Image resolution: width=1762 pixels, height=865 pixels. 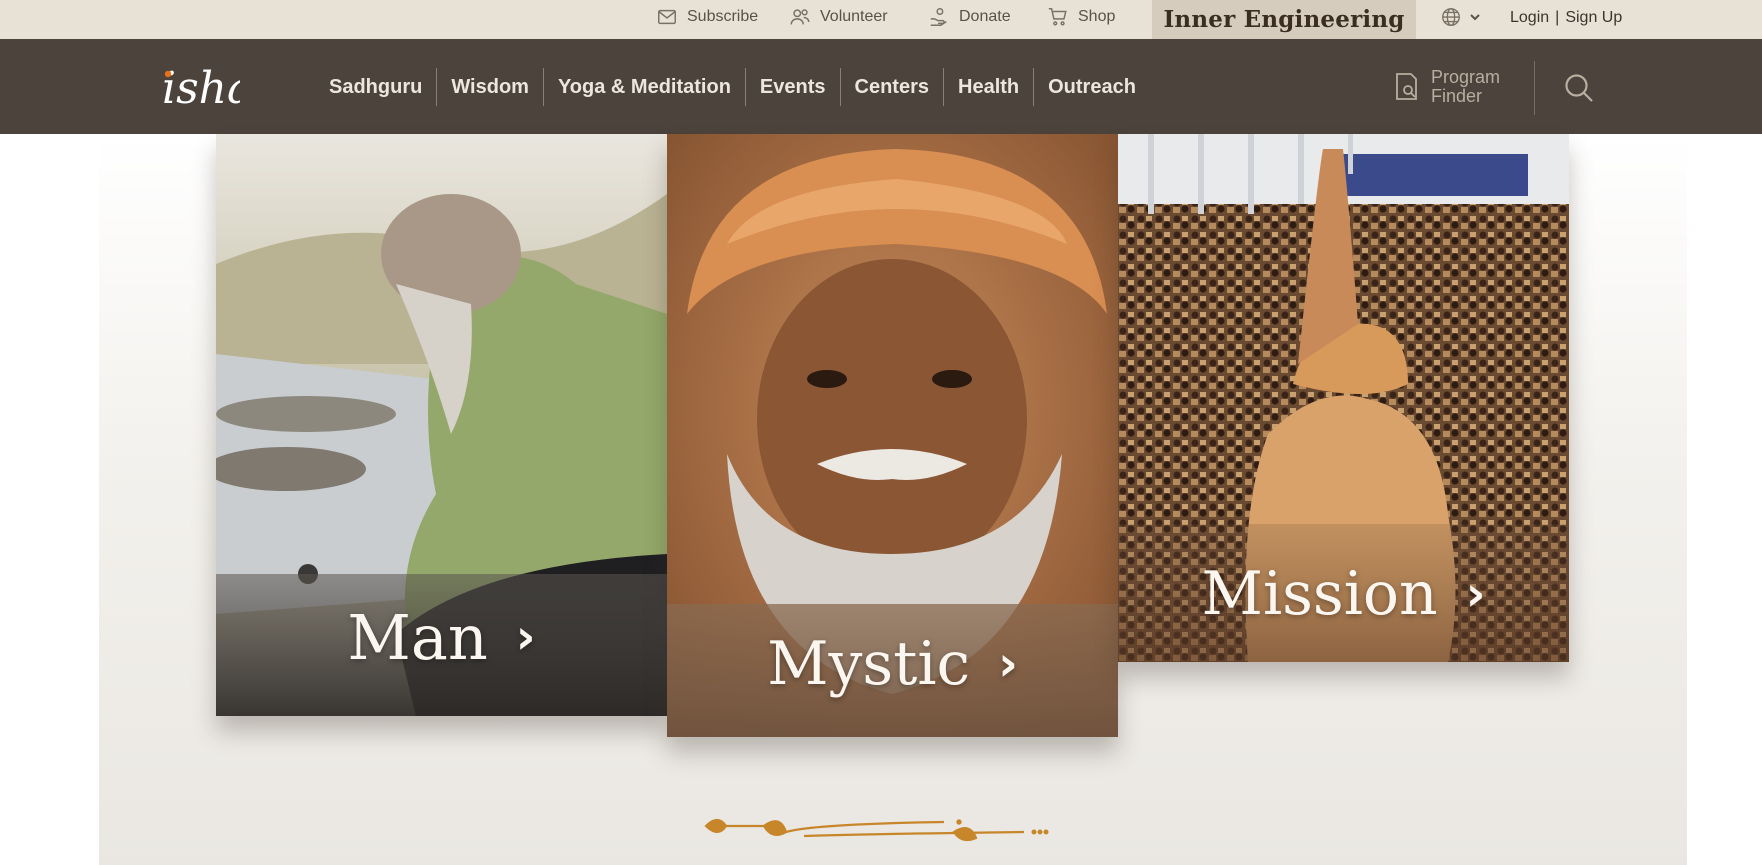 I want to click on nav-item-outreach: Outreach, so click(x=1091, y=87).